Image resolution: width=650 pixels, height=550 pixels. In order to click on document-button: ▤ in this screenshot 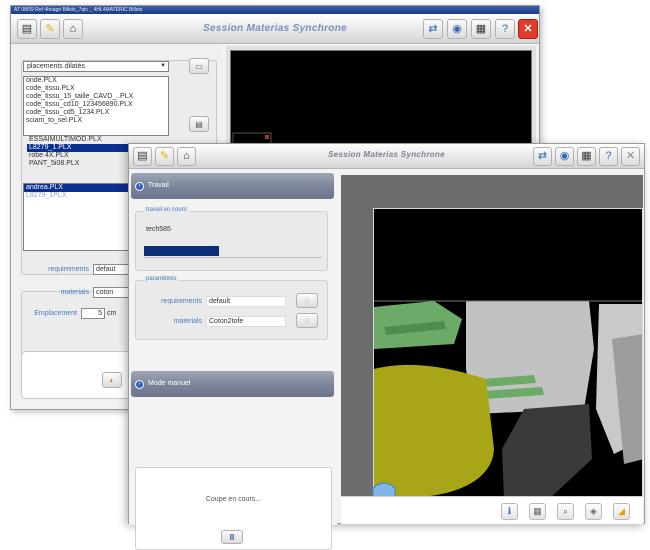, I will do `click(199, 124)`.